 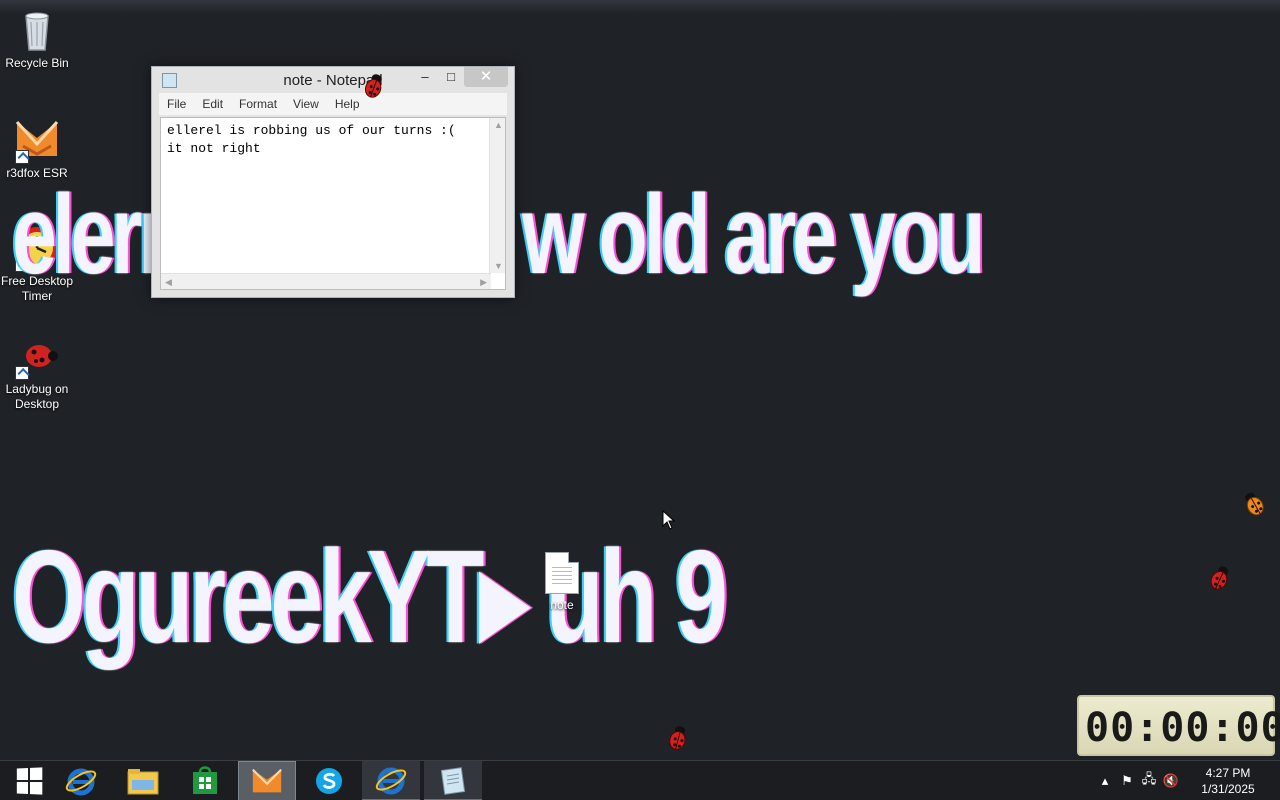 I want to click on network-icon: 🖧, so click(x=1149, y=781).